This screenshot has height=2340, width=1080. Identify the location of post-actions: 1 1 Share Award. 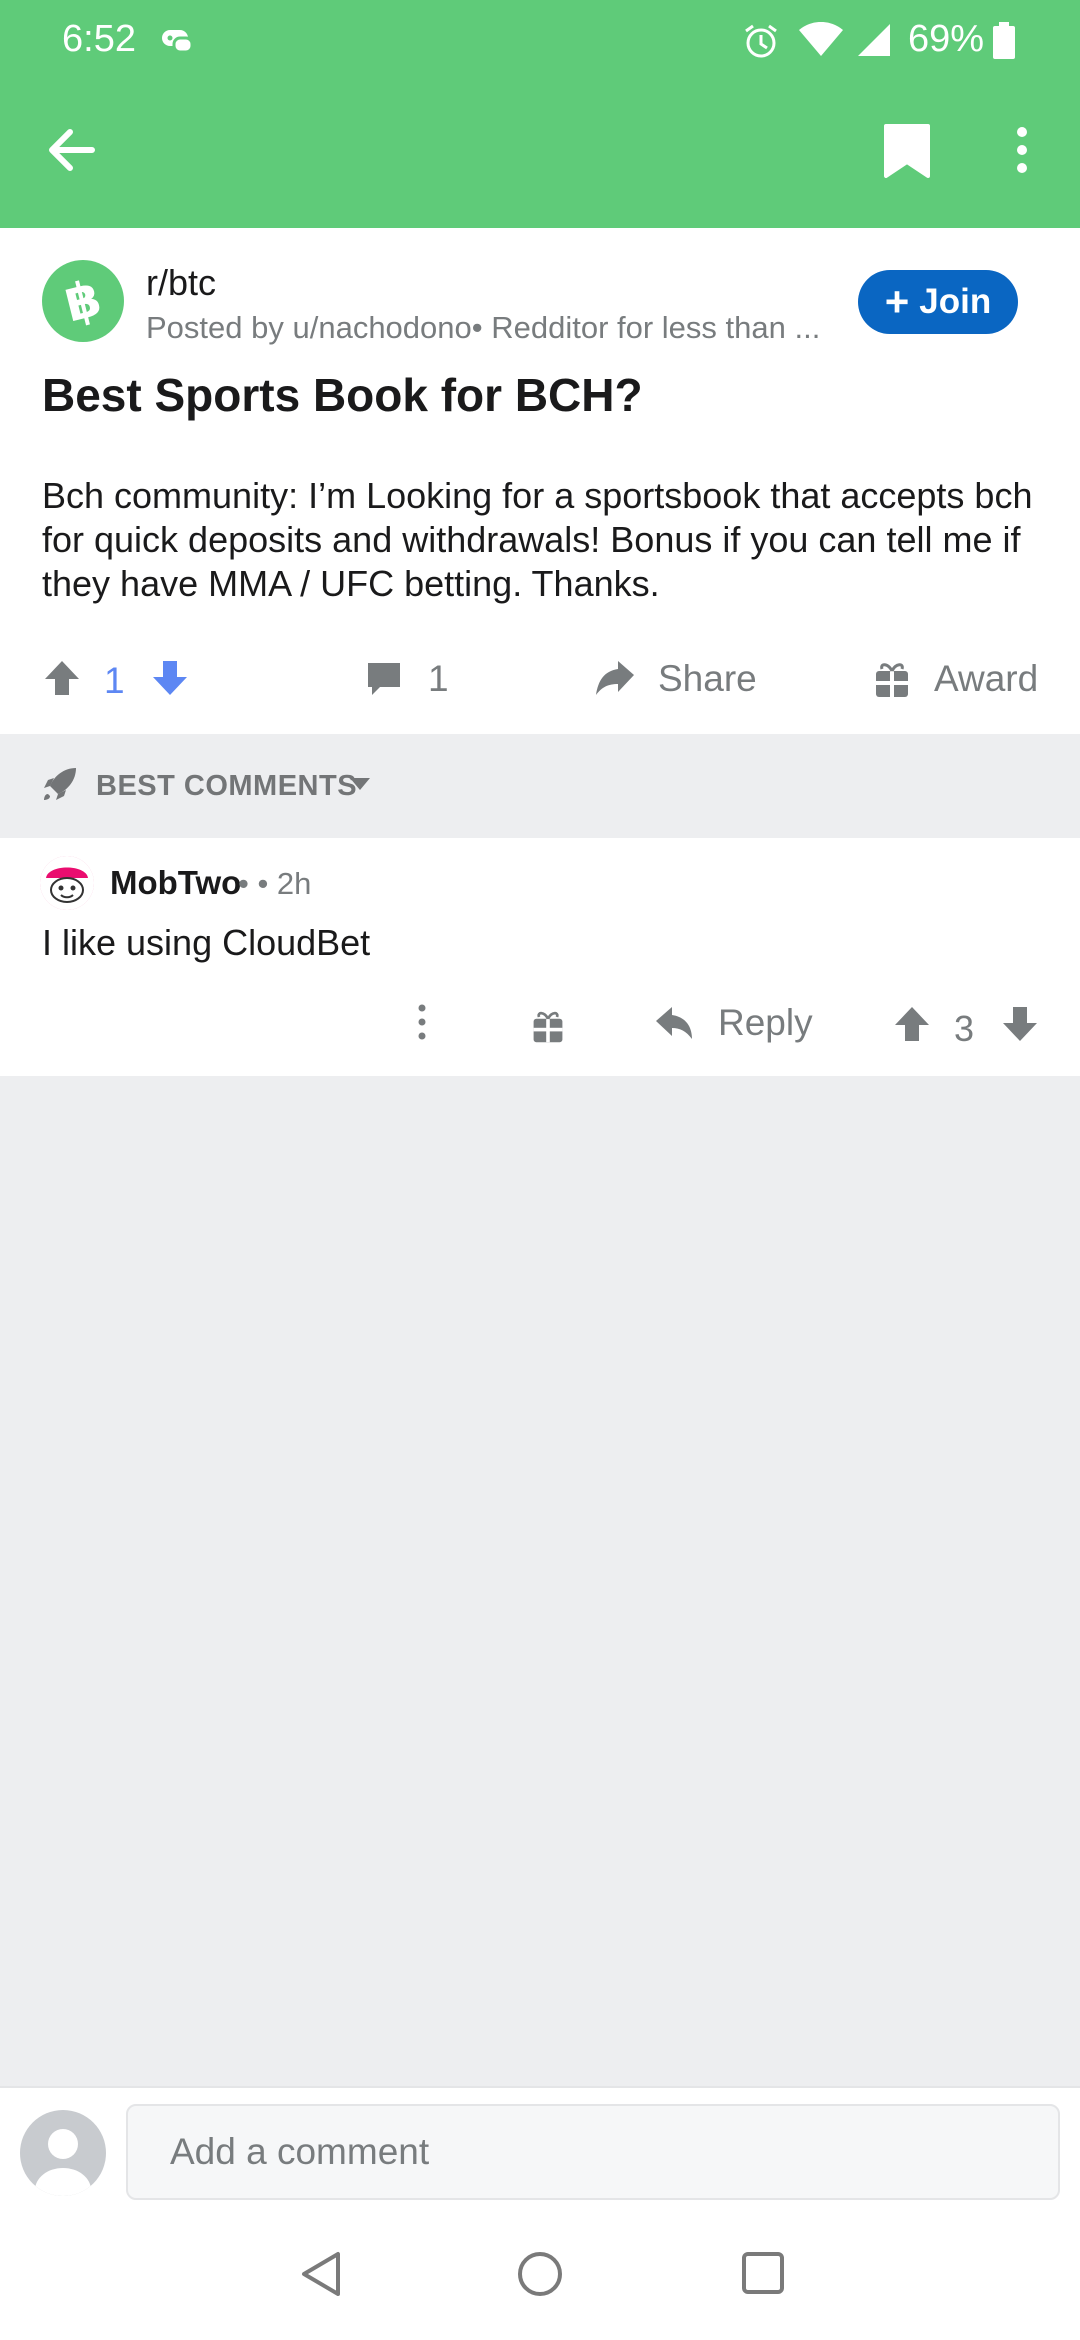
(540, 680).